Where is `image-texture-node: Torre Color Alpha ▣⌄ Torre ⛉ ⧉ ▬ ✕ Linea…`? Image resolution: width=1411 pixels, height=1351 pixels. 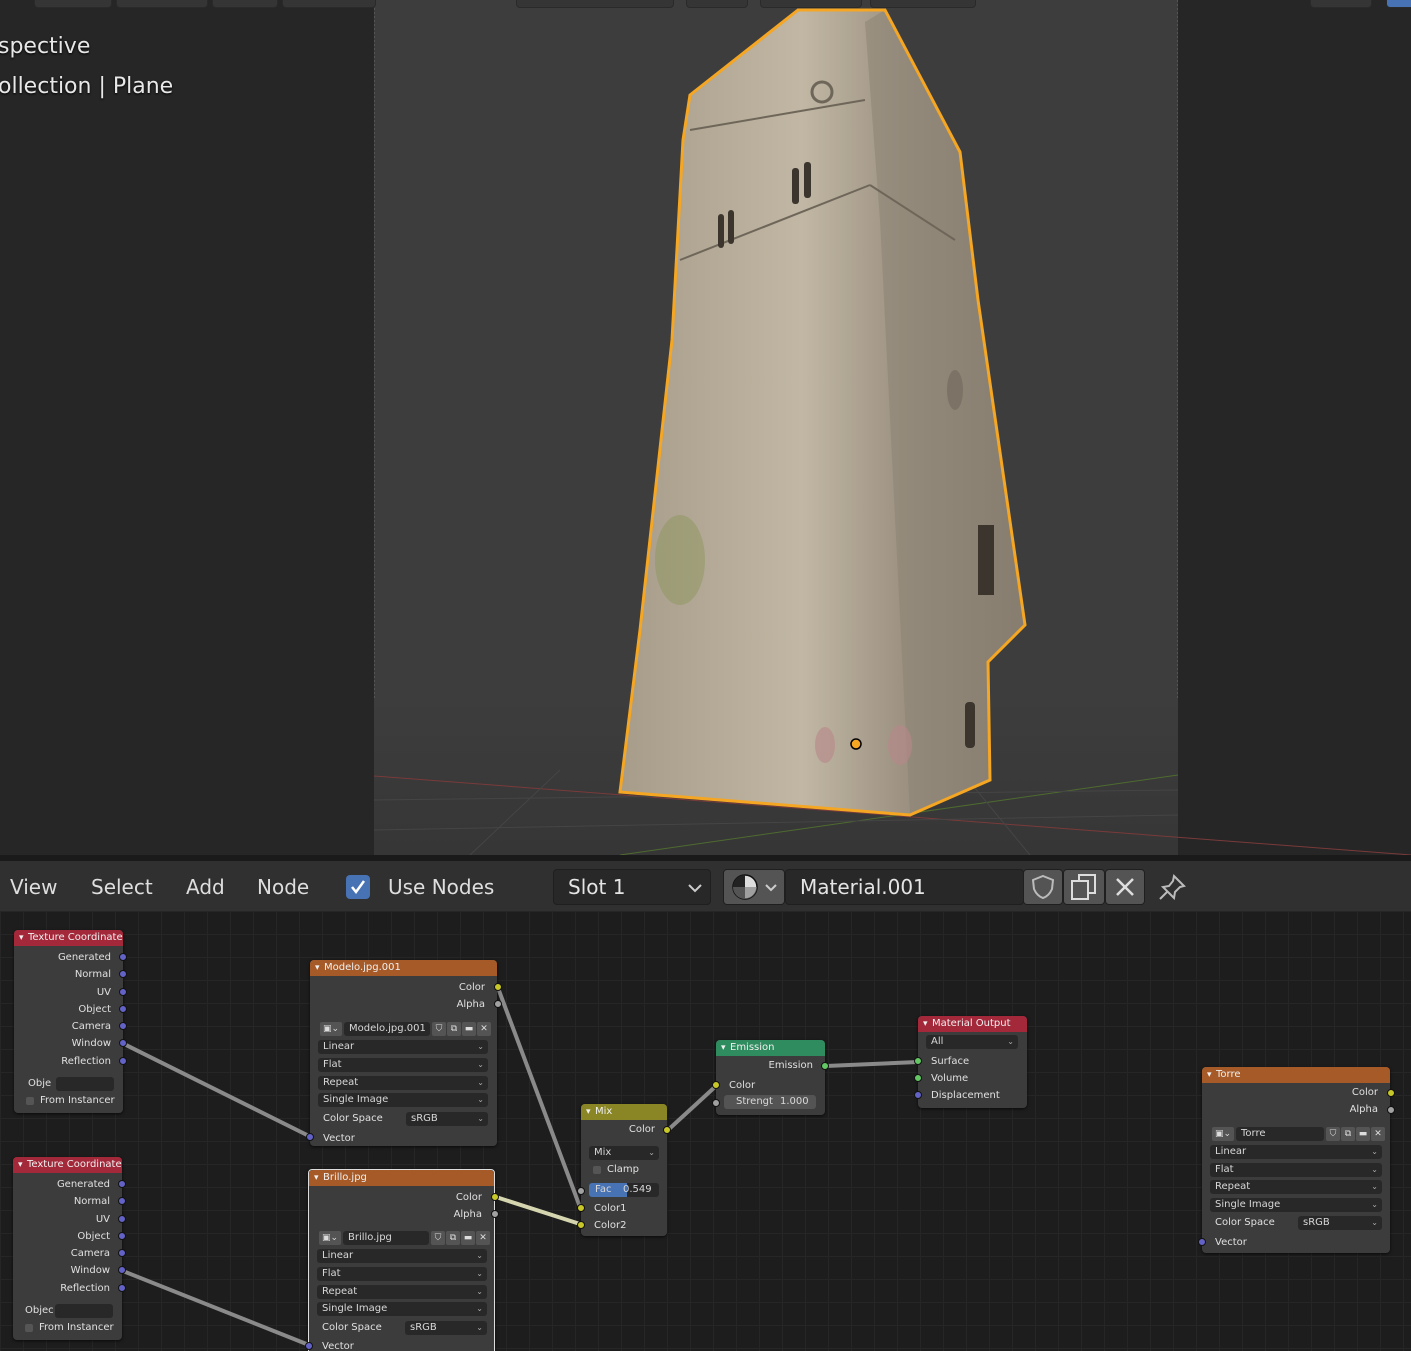 image-texture-node: Torre Color Alpha ▣⌄ Torre ⛉ ⧉ ▬ ✕ Linea… is located at coordinates (1296, 1160).